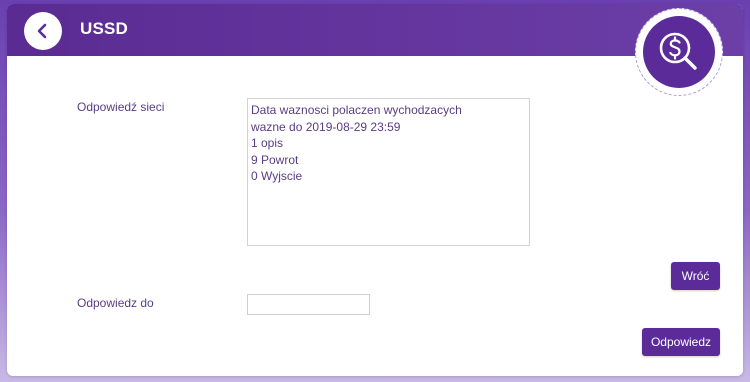  What do you see at coordinates (121, 107) in the screenshot?
I see `network-response-label: Odpowiedź sieci` at bounding box center [121, 107].